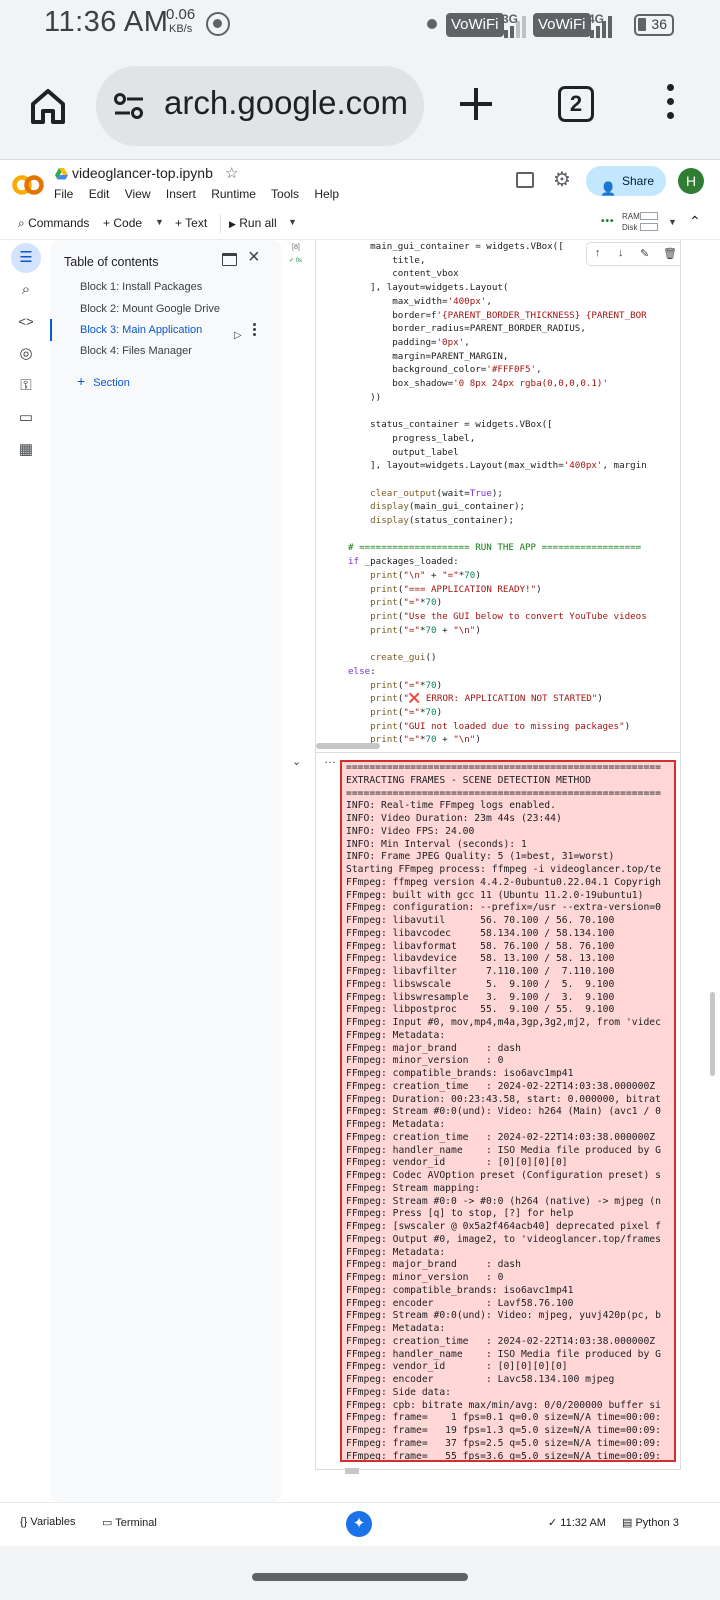 The height and width of the screenshot is (1600, 720). I want to click on code-line: progress_label,, so click(497, 439).